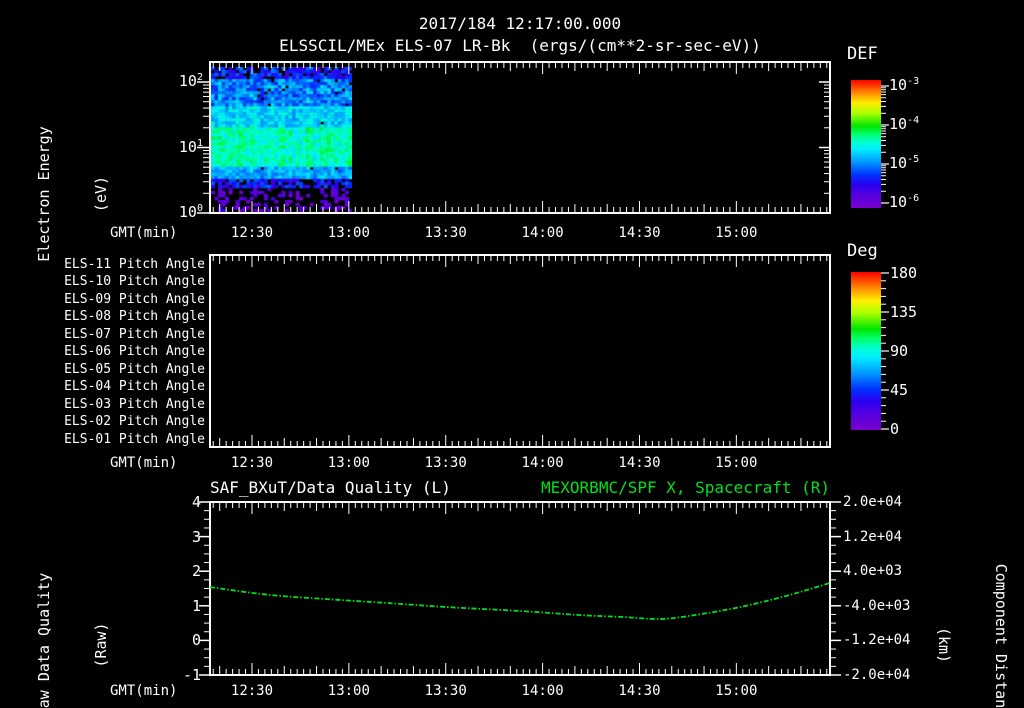  What do you see at coordinates (281, 139) in the screenshot?
I see `electron-energy-spectrogram-canvas` at bounding box center [281, 139].